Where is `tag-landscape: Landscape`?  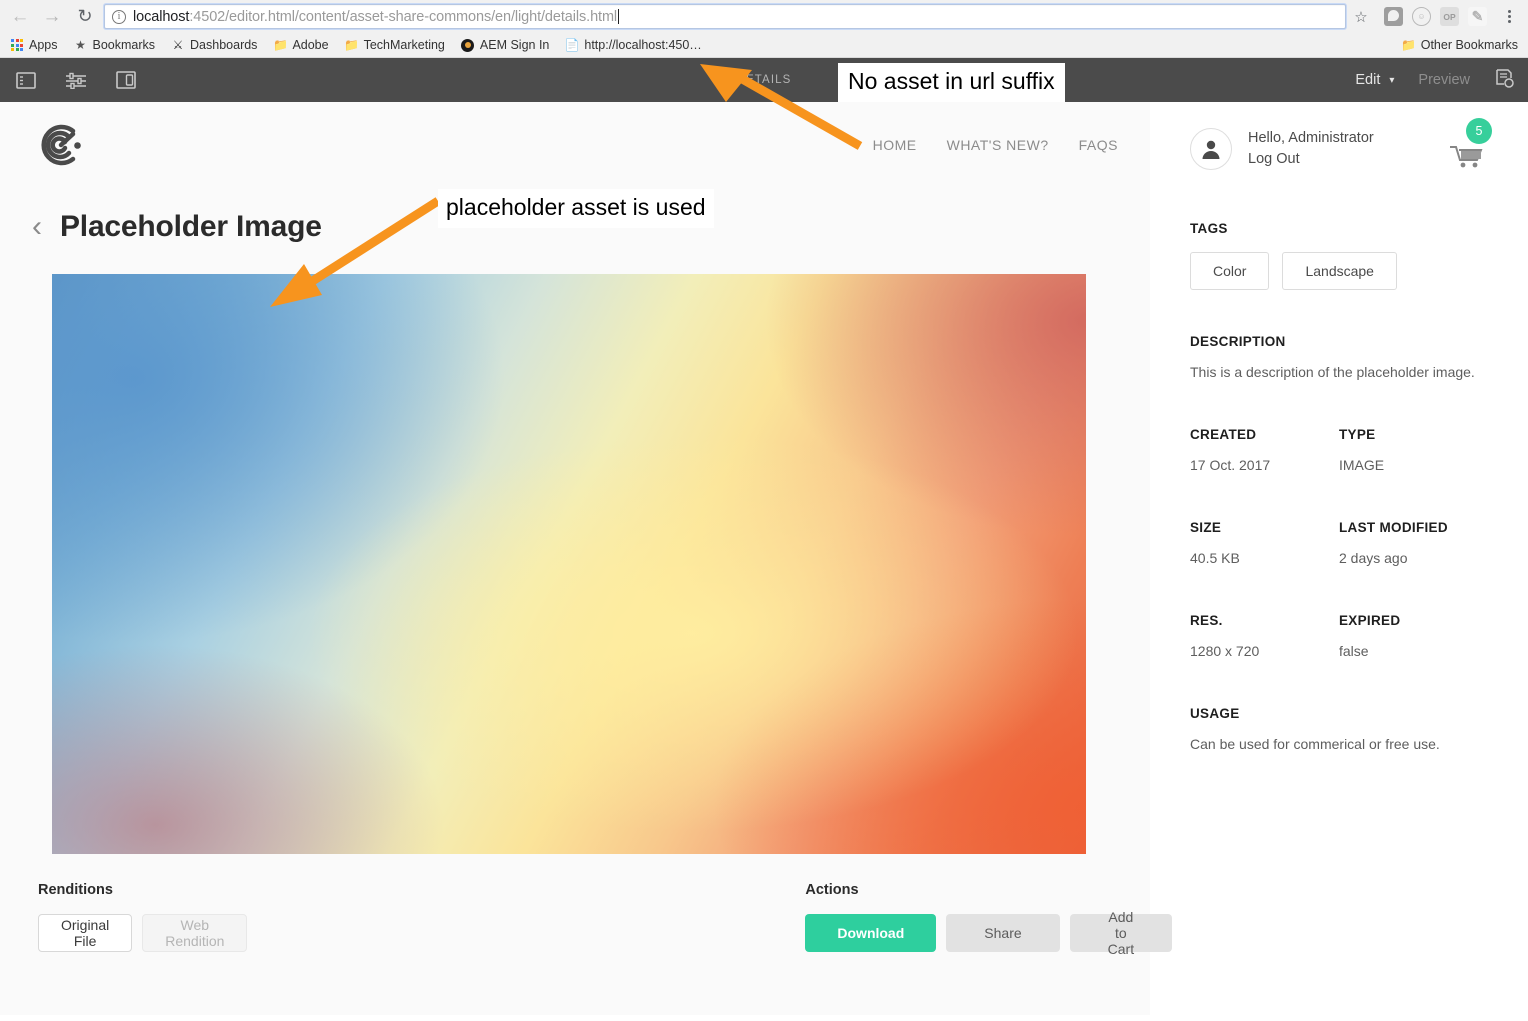 tag-landscape: Landscape is located at coordinates (1339, 271).